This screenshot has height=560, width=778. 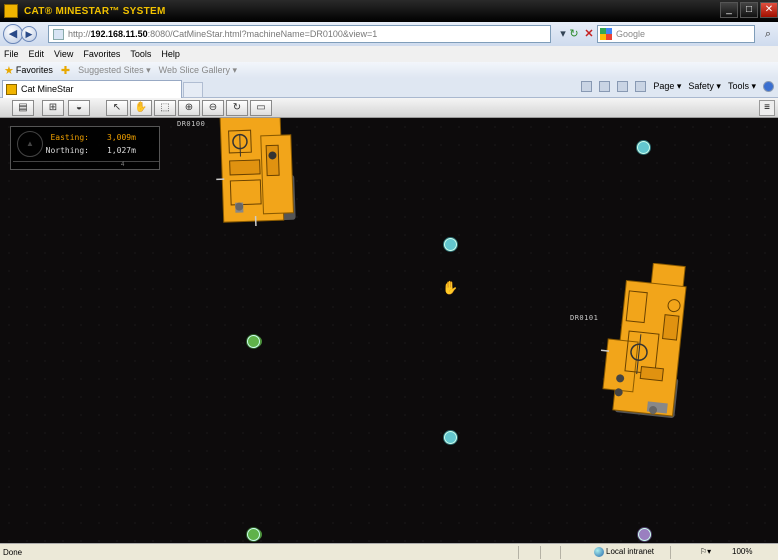 What do you see at coordinates (11, 89) in the screenshot?
I see `tab-favicon-icon` at bounding box center [11, 89].